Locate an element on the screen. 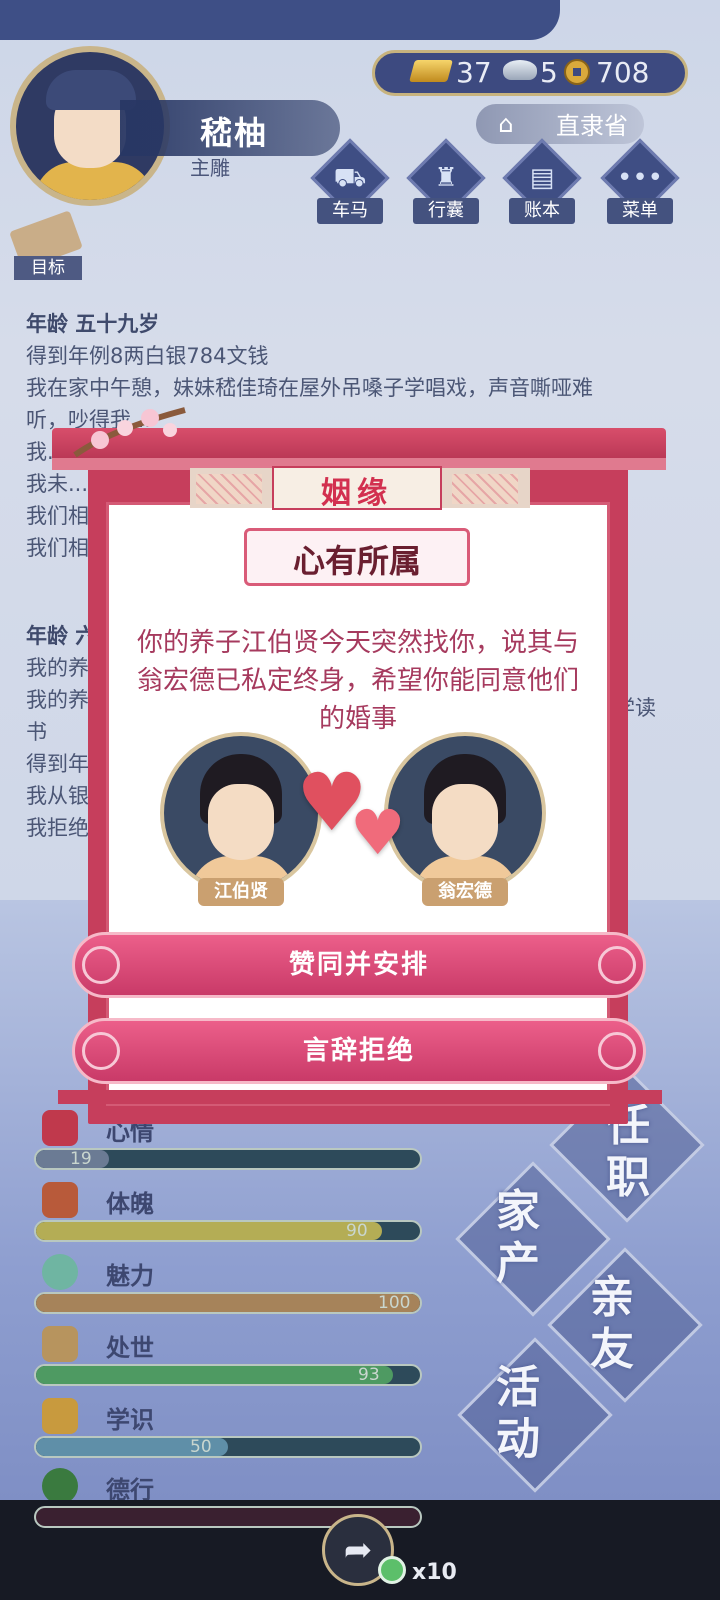 This screenshot has width=720, height=1600. name-tag-right: 翁宏德 is located at coordinates (465, 892).